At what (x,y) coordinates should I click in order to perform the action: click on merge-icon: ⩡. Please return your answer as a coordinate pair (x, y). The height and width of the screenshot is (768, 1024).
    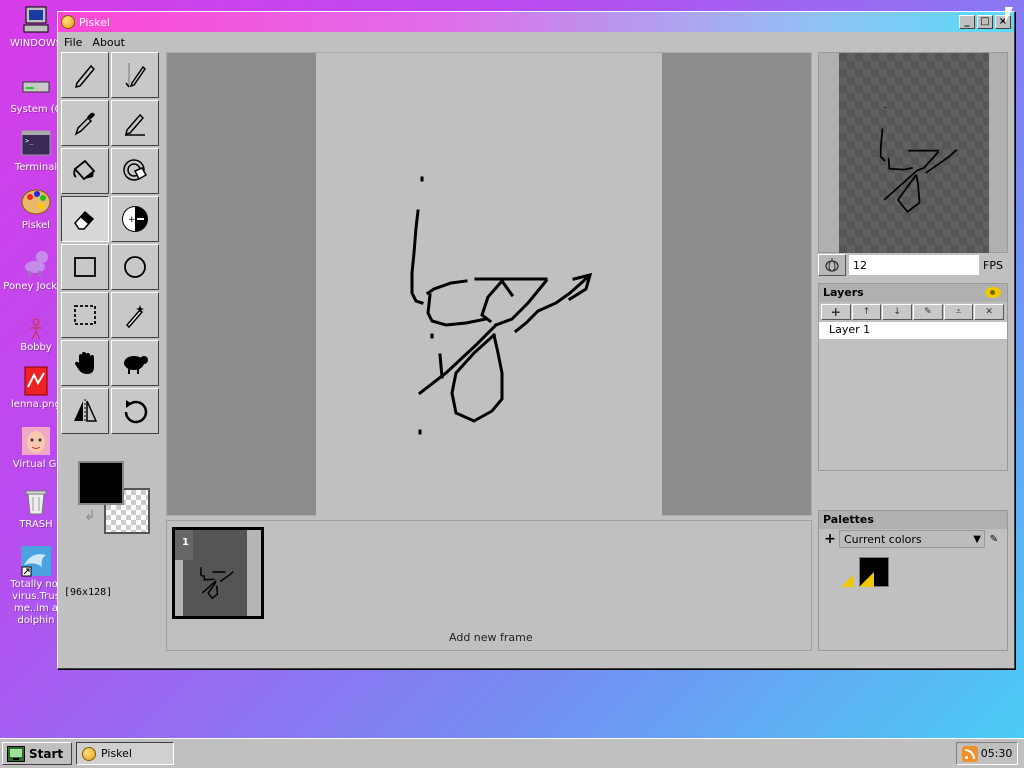
    Looking at the image, I should click on (958, 312).